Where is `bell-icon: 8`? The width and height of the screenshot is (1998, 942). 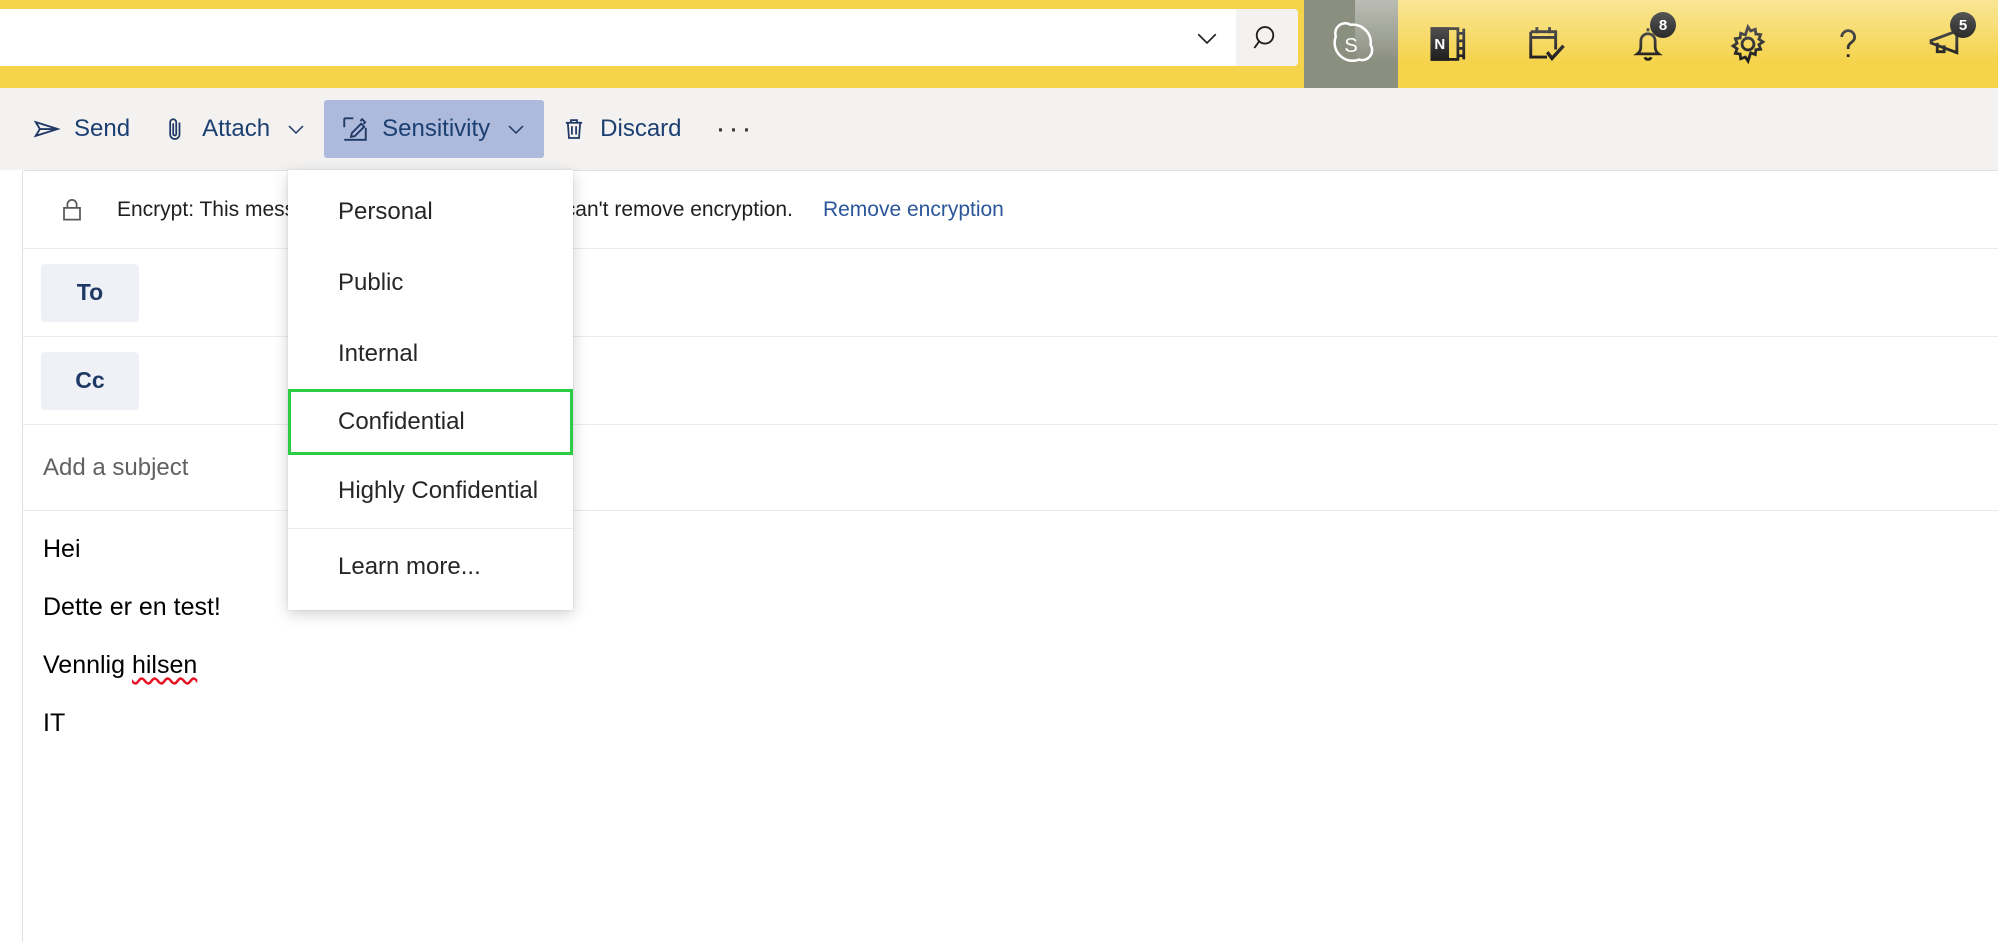
bell-icon: 8 is located at coordinates (1648, 44).